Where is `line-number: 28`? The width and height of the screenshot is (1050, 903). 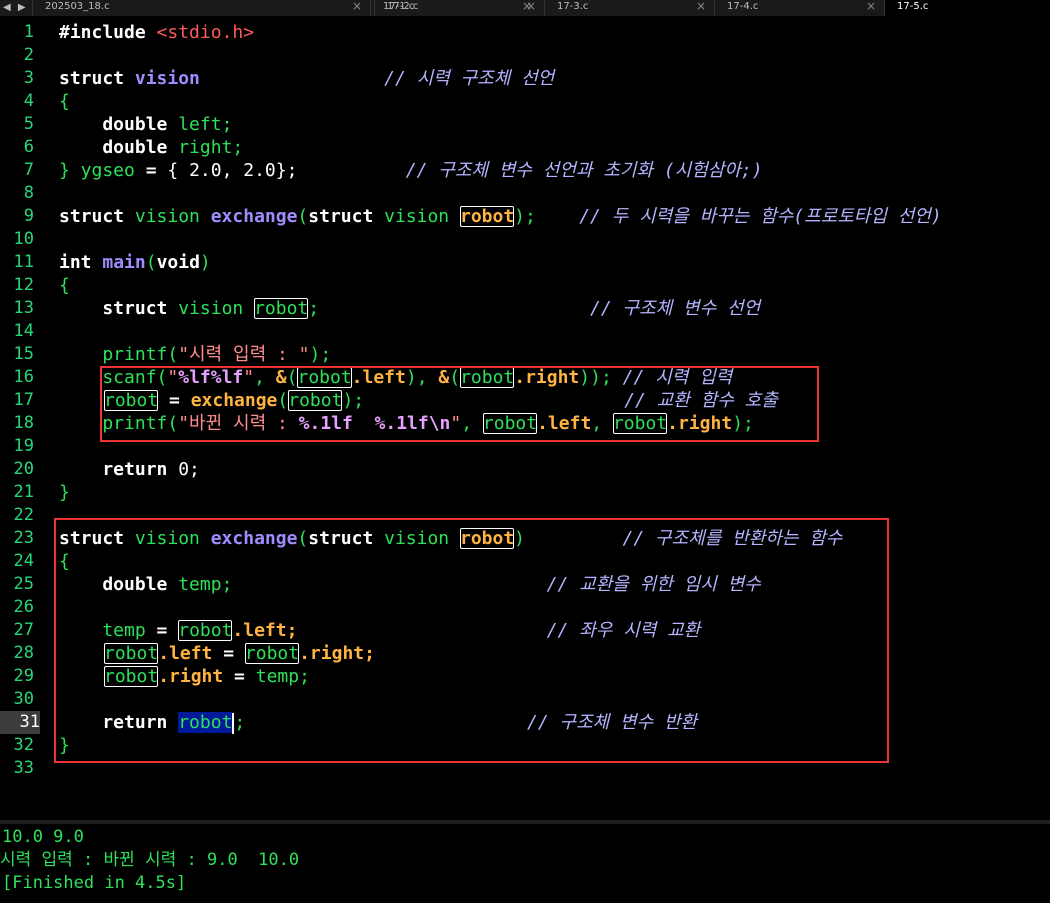 line-number: 28 is located at coordinates (23, 653).